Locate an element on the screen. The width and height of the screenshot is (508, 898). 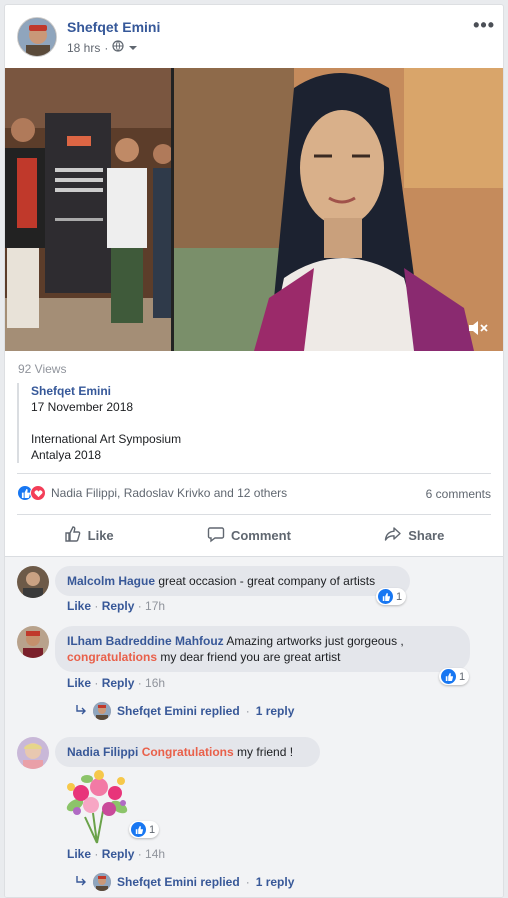
view-count: 92 Views is located at coordinates (42, 369).